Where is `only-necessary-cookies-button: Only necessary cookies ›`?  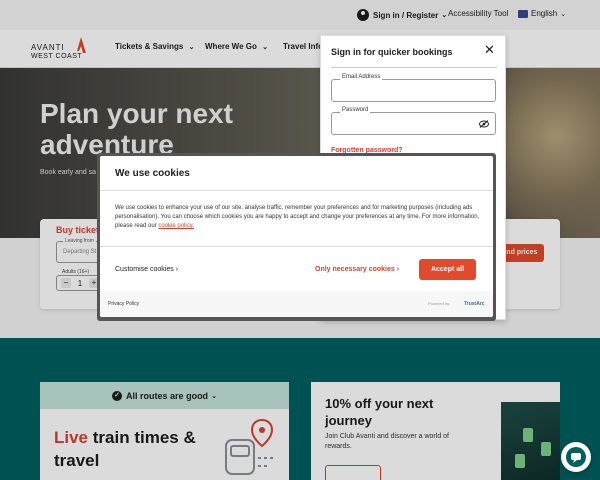
only-necessary-cookies-button: Only necessary cookies › is located at coordinates (357, 269).